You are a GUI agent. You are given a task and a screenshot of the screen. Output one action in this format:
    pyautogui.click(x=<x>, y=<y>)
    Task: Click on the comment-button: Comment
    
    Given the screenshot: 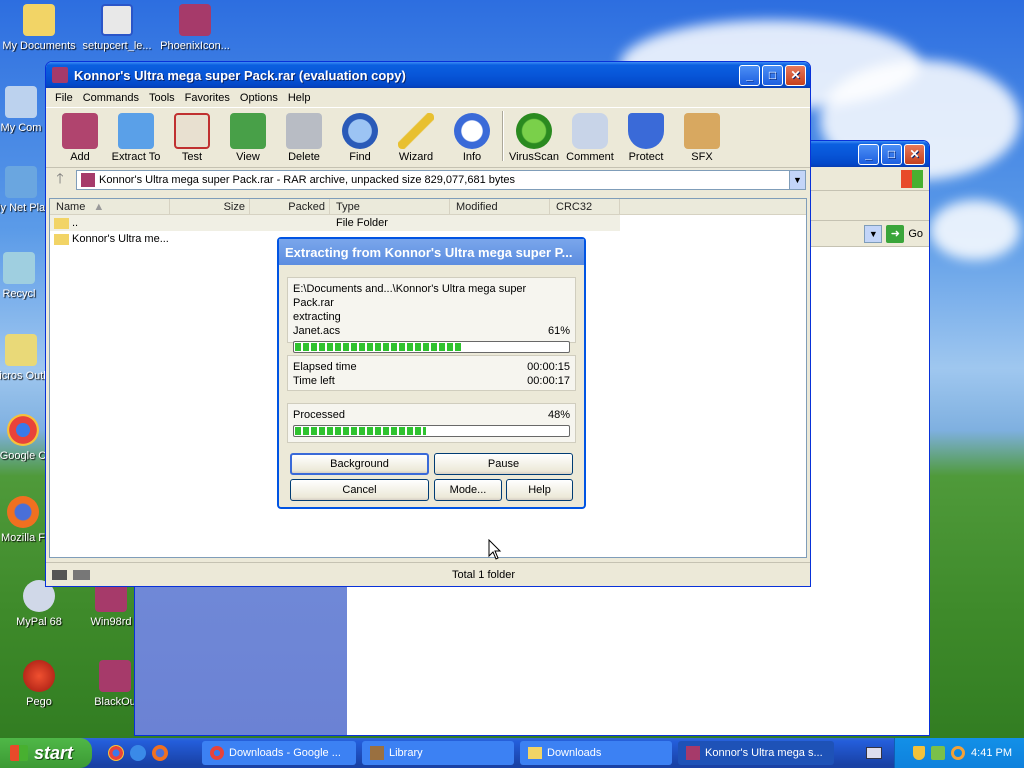 What is the action you would take?
    pyautogui.click(x=590, y=138)
    